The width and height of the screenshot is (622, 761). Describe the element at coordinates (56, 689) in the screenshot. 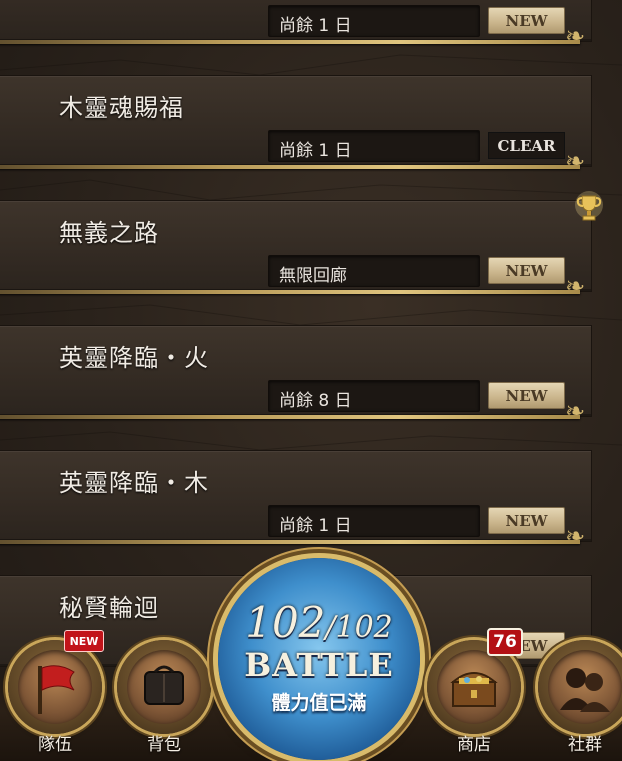

I see `flag-icon` at that location.